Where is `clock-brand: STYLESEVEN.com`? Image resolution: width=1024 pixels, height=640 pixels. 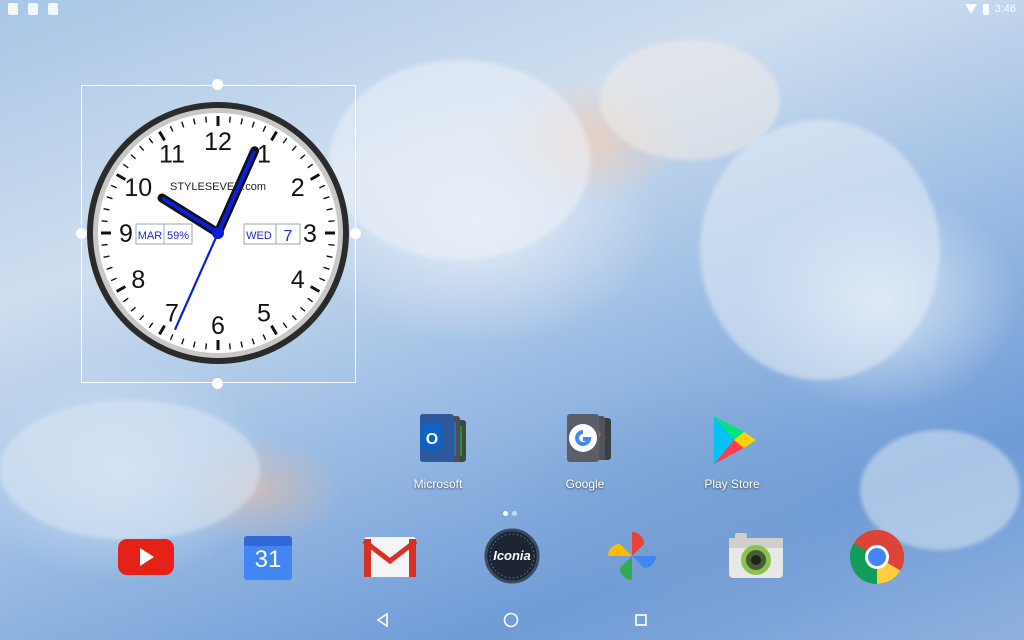 clock-brand: STYLESEVEN.com is located at coordinates (218, 187).